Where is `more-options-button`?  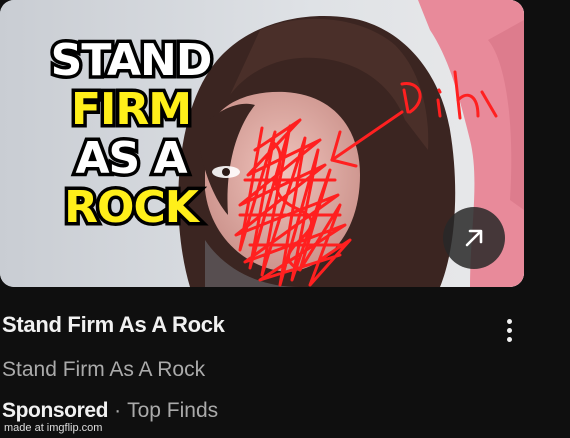
more-options-button is located at coordinates (509, 330).